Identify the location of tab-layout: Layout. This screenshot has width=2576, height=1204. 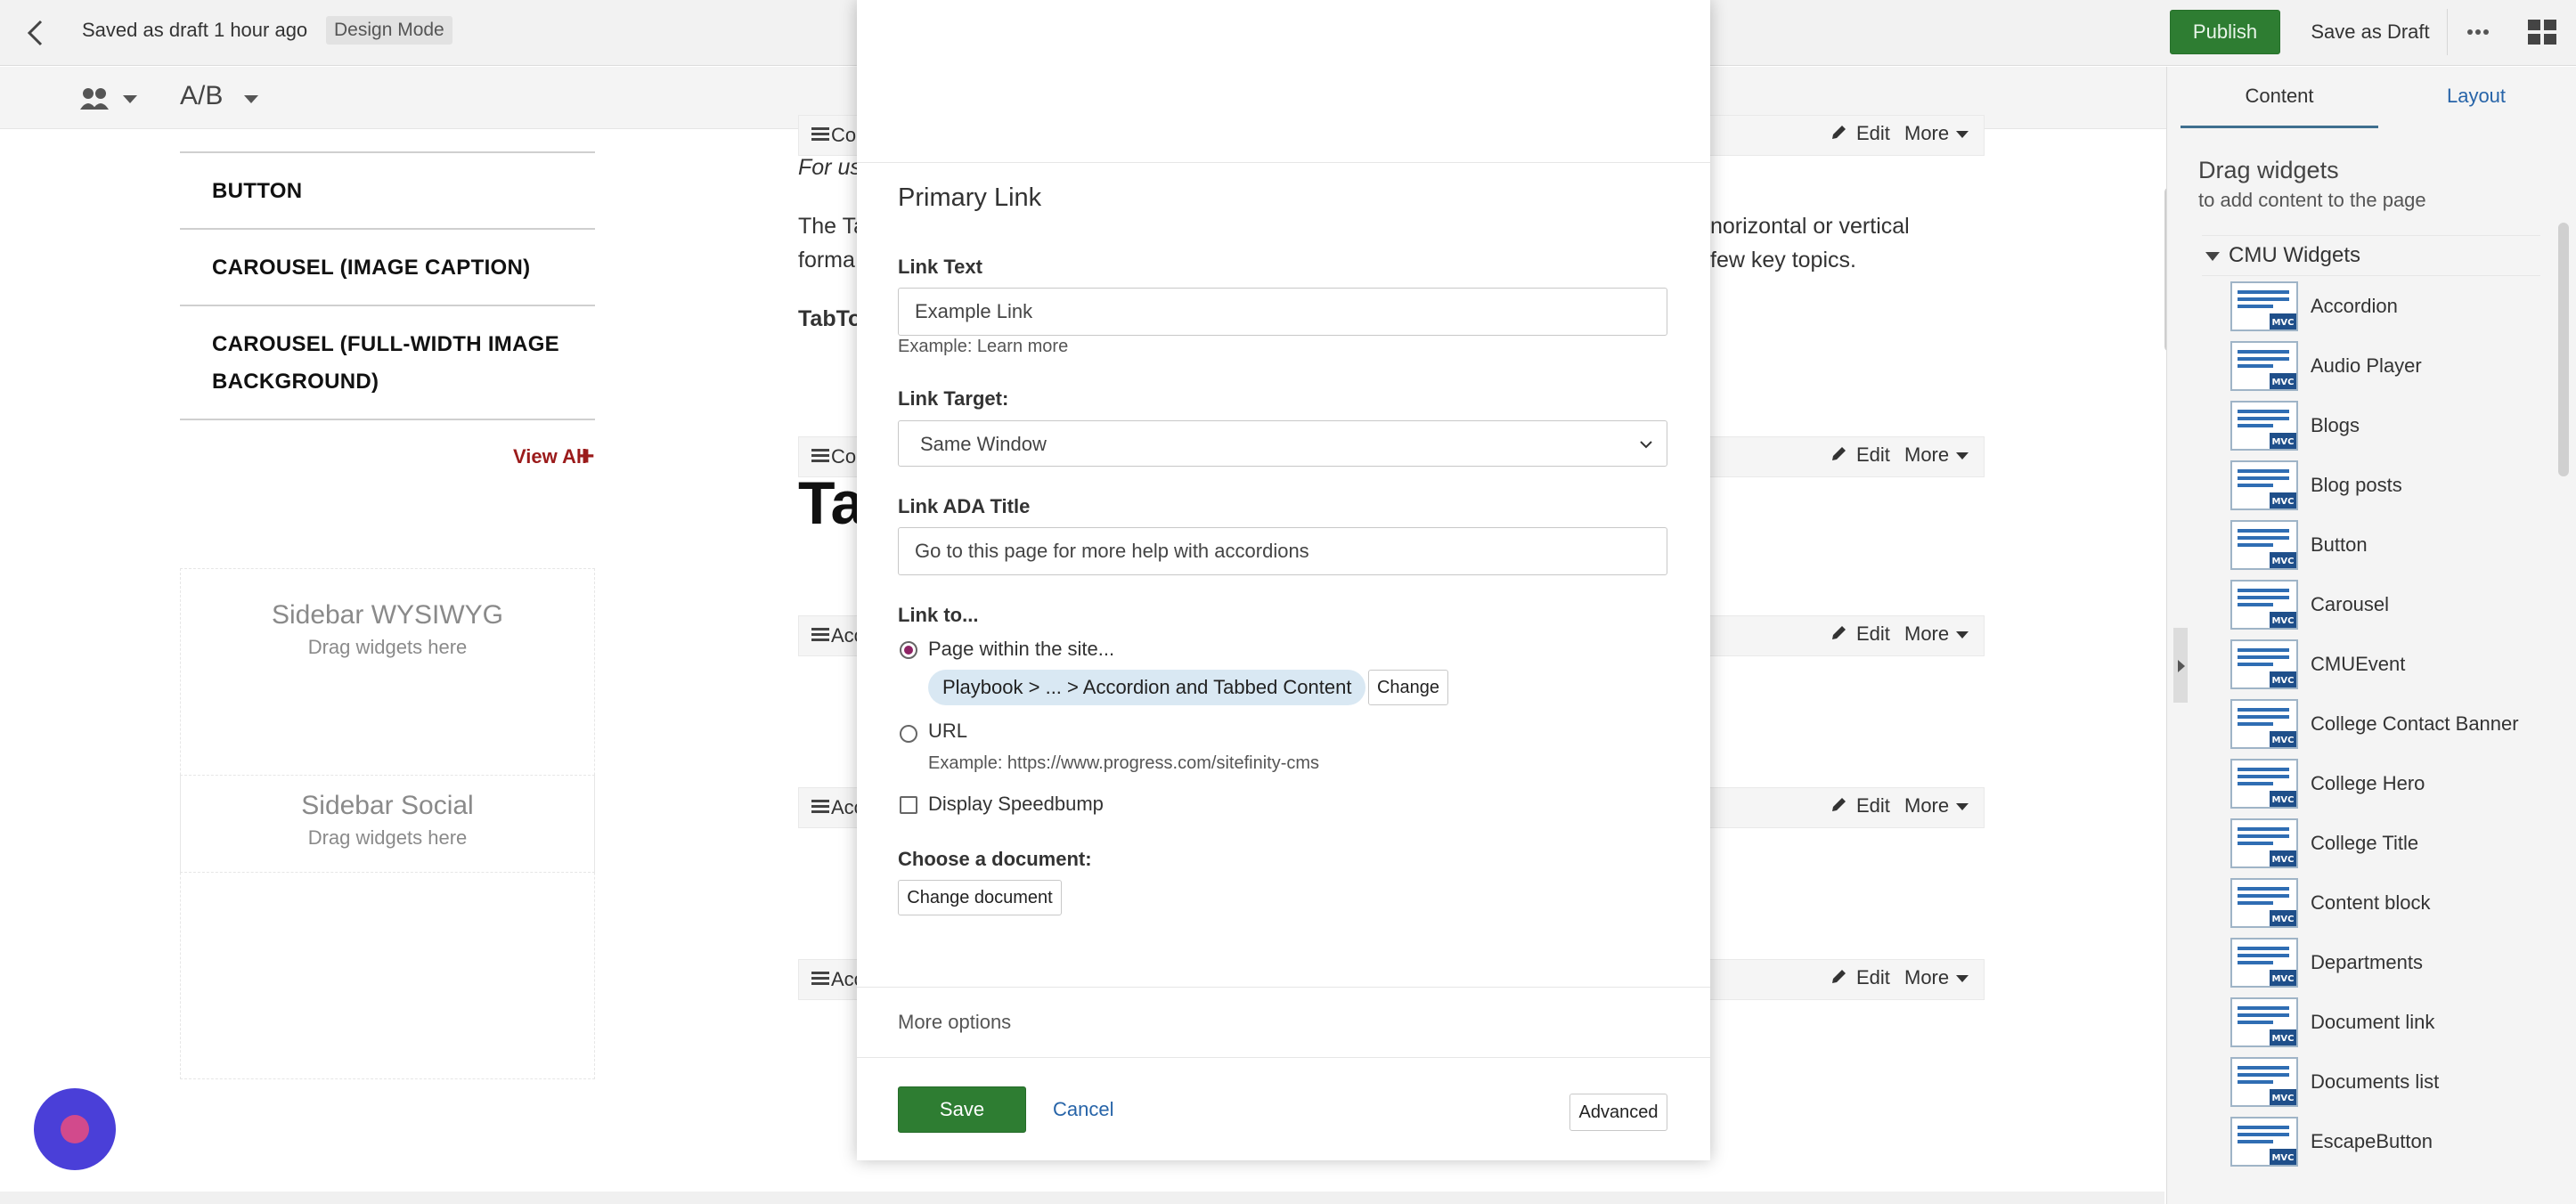
(2477, 98).